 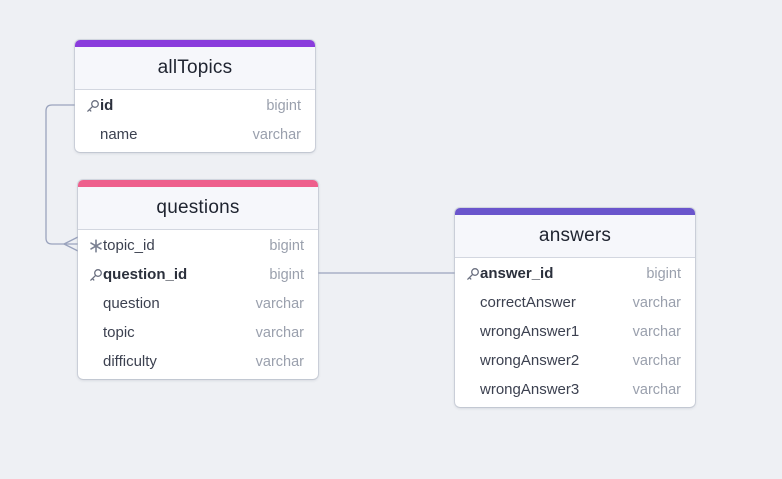 I want to click on table-header: answers, so click(x=575, y=236).